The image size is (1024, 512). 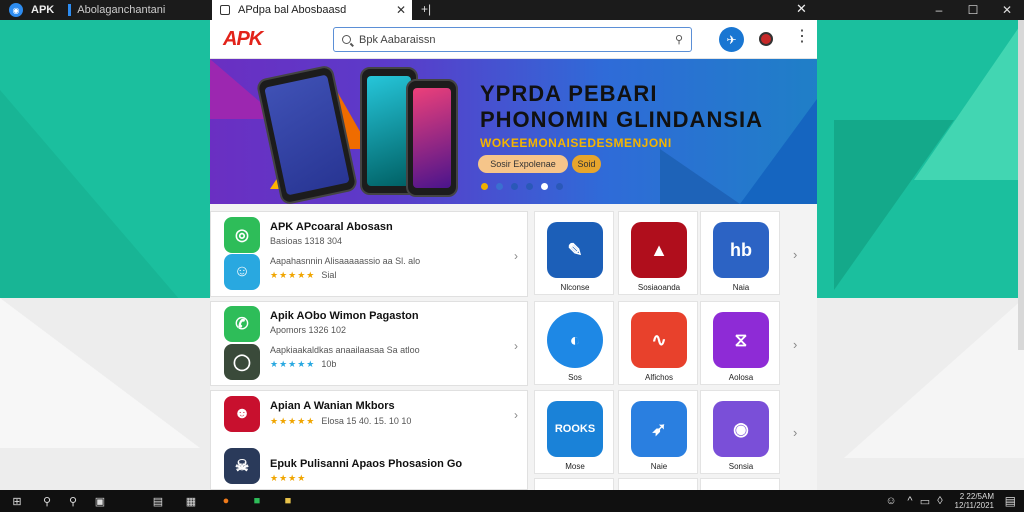 What do you see at coordinates (679, 39) in the screenshot?
I see `voice-search-icon: ⚲` at bounding box center [679, 39].